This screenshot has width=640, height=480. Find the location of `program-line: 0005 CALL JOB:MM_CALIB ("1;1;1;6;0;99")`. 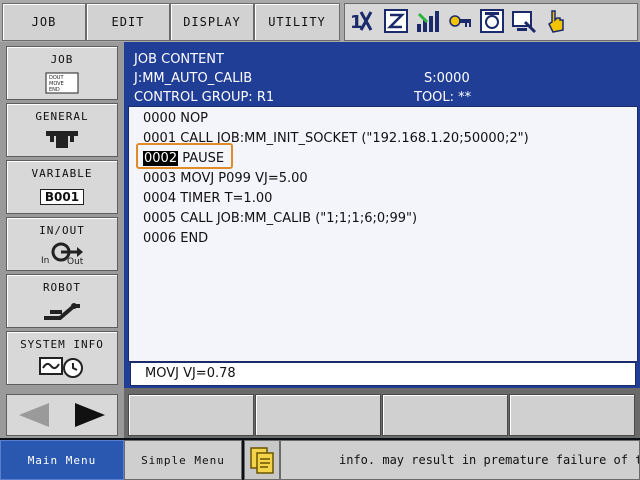

program-line: 0005 CALL JOB:MM_CALIB ("1;1;1;6;0;99") is located at coordinates (280, 218).